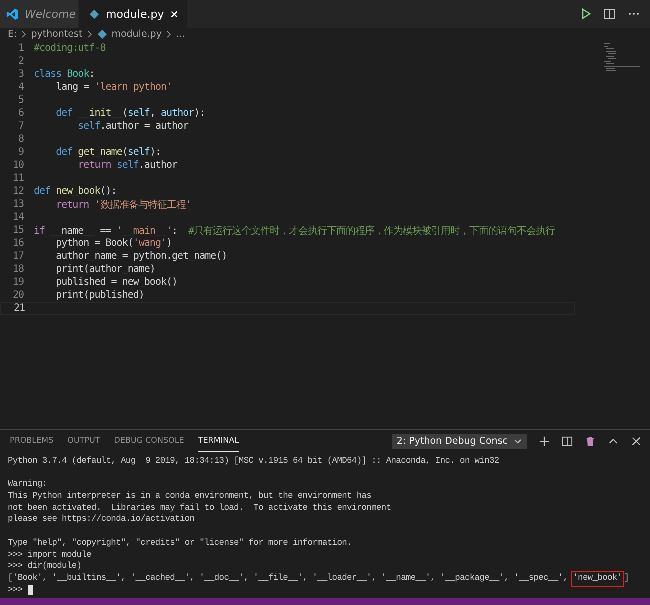 The image size is (650, 605). Describe the element at coordinates (18, 282) in the screenshot. I see `line-number: 19` at that location.